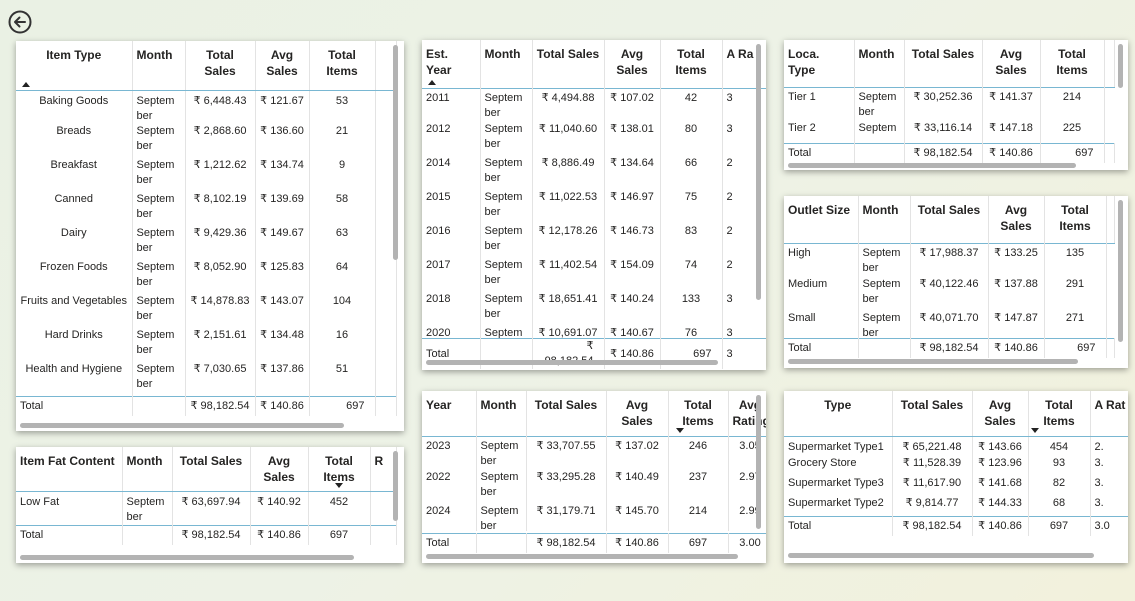 The height and width of the screenshot is (601, 1135). I want to click on col-header-est-year: Est. Year, so click(451, 64).